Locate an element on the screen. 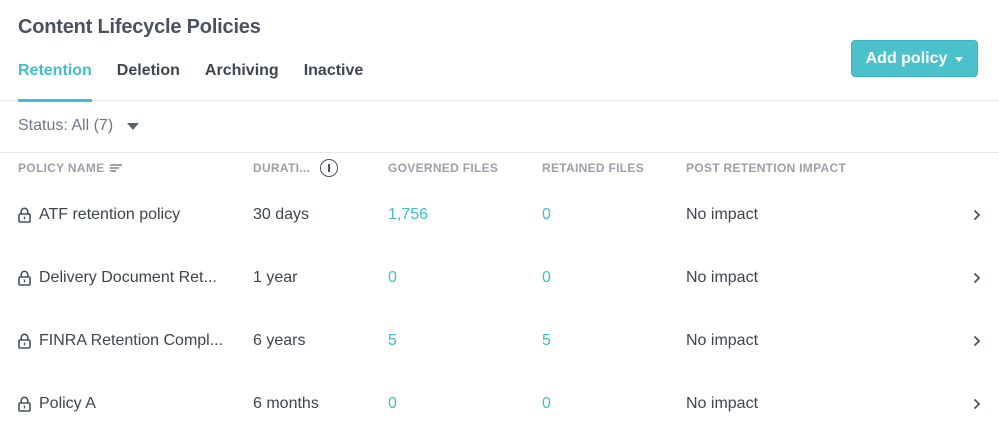  page-title: Content Lifecycle Policies is located at coordinates (139, 27).